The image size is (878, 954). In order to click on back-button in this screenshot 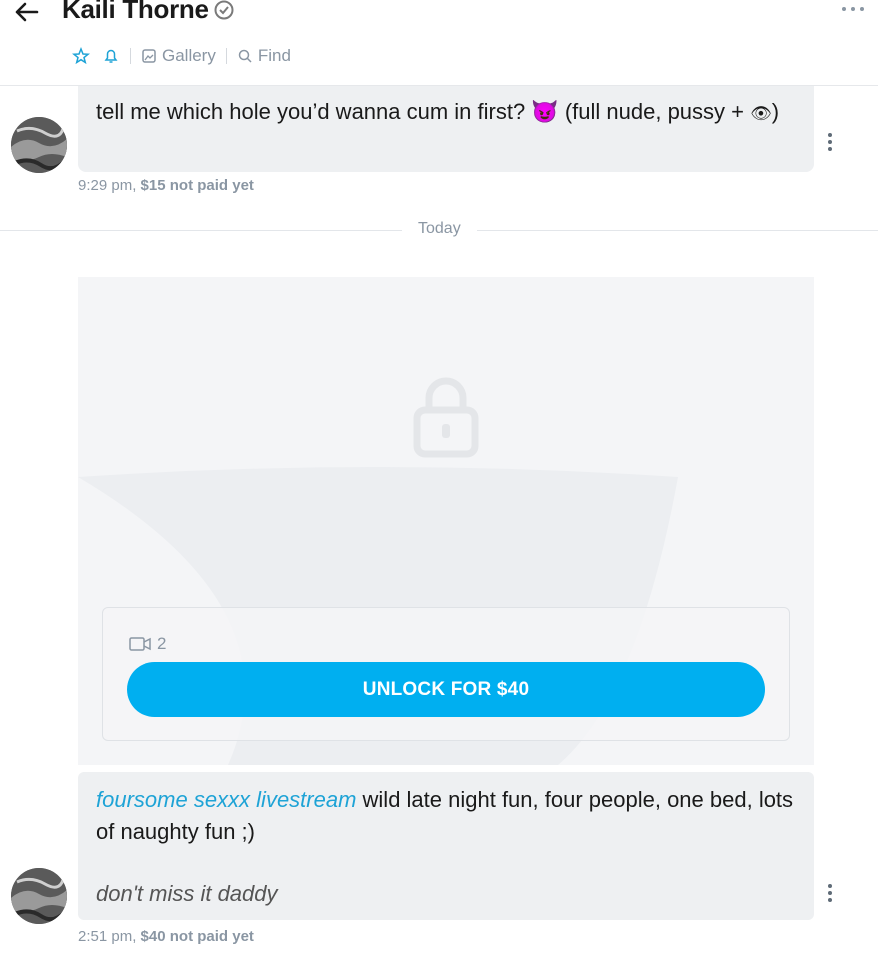, I will do `click(26, 15)`.